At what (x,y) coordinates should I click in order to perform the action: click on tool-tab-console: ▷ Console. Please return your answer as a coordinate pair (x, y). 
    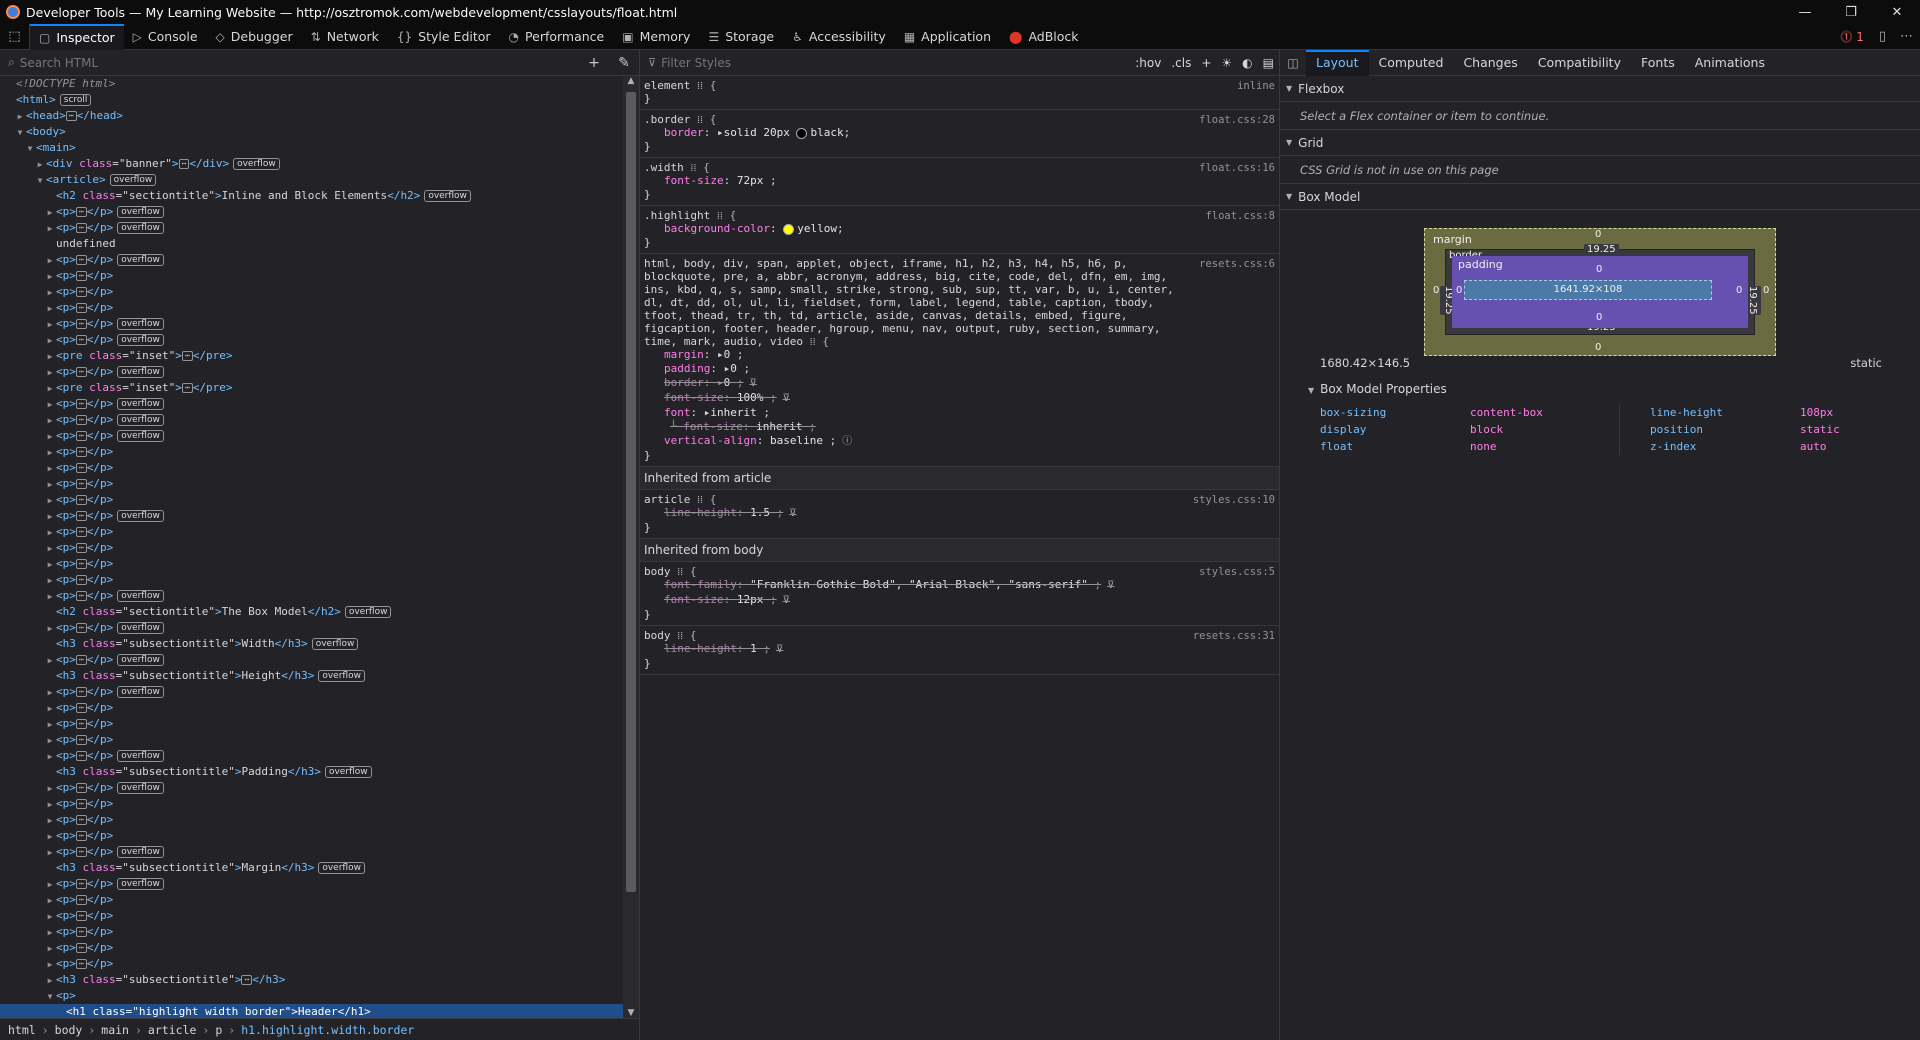
    Looking at the image, I should click on (165, 37).